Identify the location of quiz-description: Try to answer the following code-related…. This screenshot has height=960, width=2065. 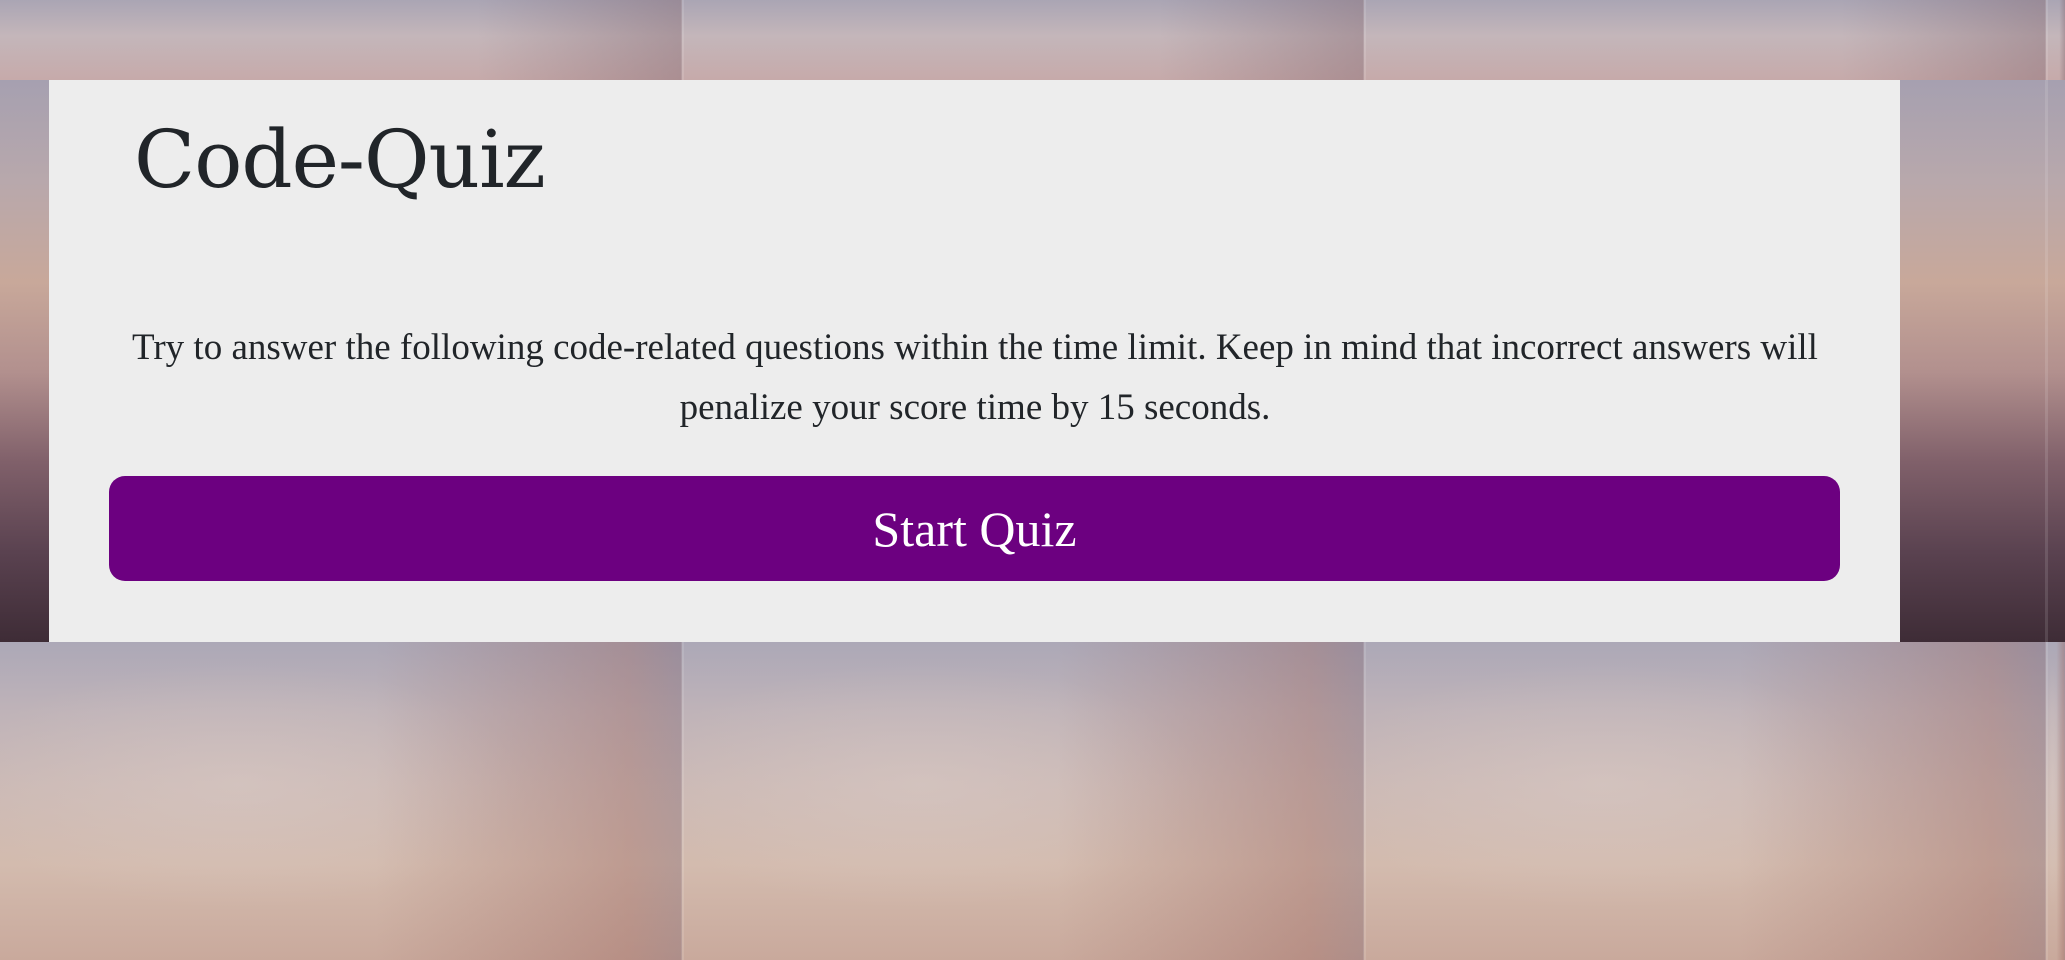
(975, 377).